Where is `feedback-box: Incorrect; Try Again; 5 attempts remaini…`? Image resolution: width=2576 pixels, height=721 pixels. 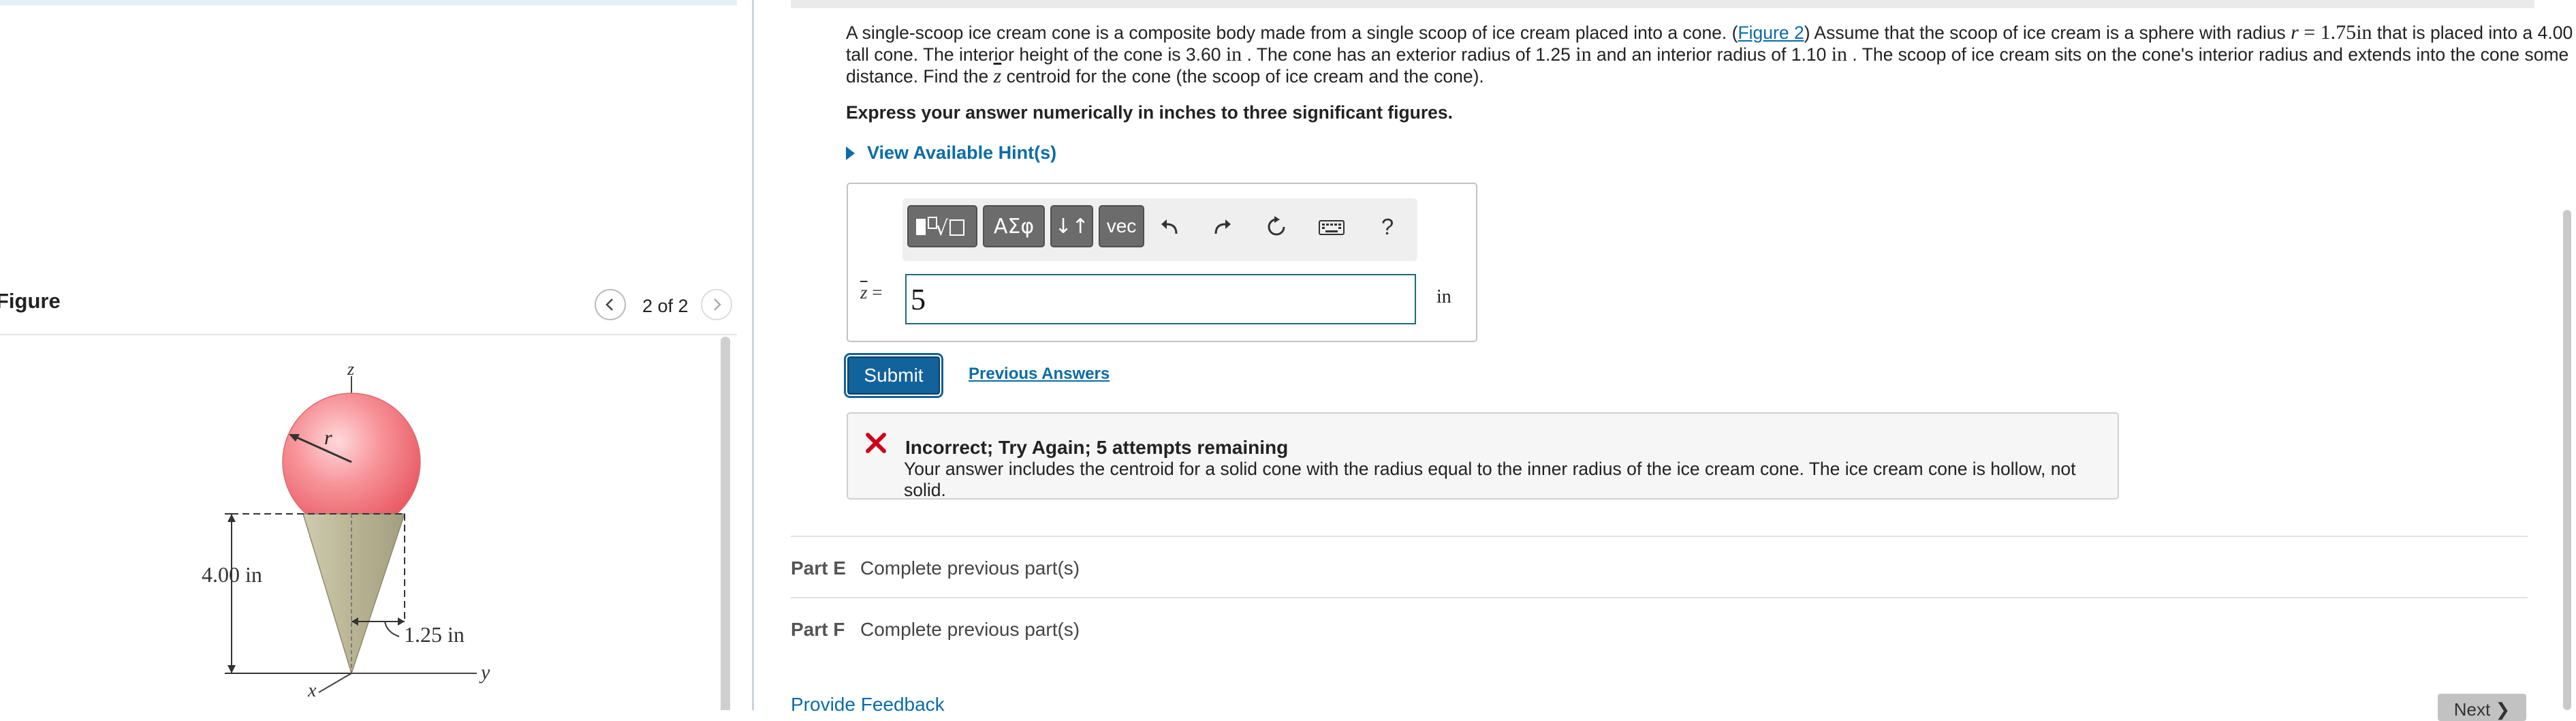 feedback-box: Incorrect; Try Again; 5 attempts remaini… is located at coordinates (1483, 456).